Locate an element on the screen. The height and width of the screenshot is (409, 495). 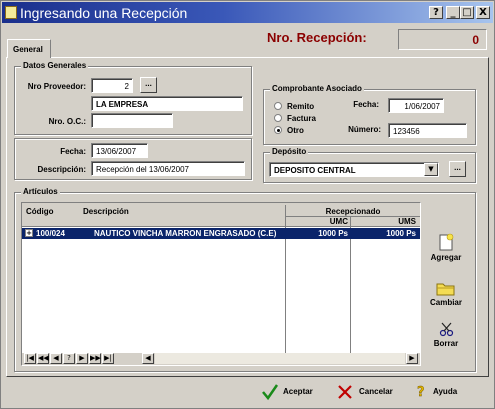
agregar-label: Agregar is located at coordinates (446, 257).